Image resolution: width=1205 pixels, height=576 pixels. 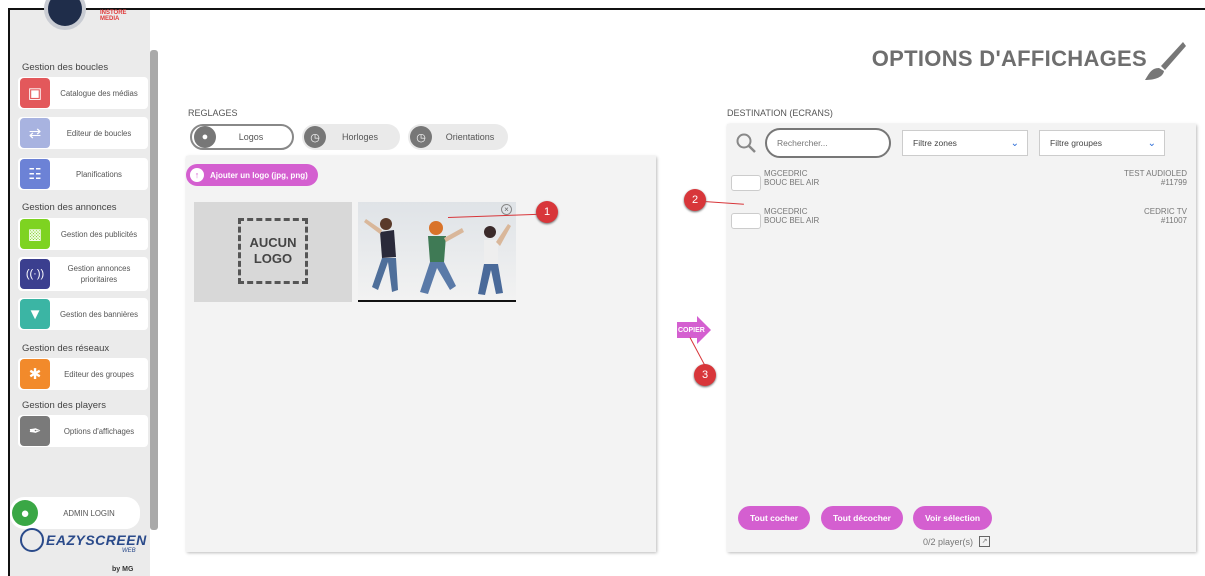 What do you see at coordinates (862, 518) in the screenshot?
I see `uncheck-all-button: Tout décocher` at bounding box center [862, 518].